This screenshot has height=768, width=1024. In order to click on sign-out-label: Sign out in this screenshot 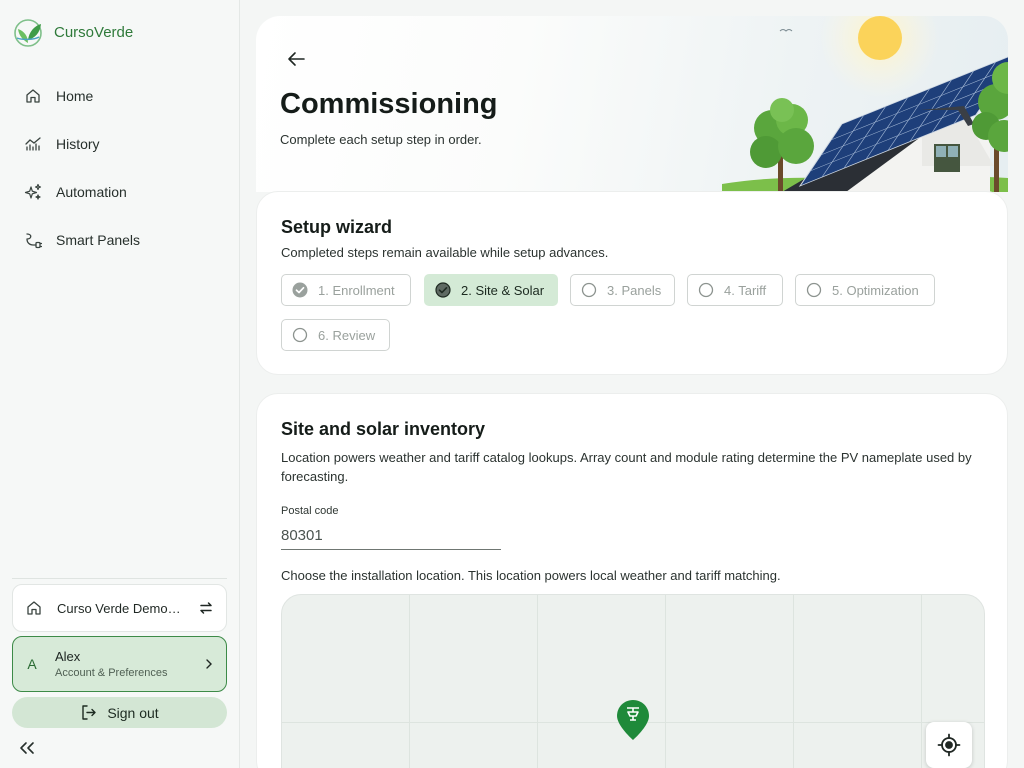, I will do `click(133, 712)`.